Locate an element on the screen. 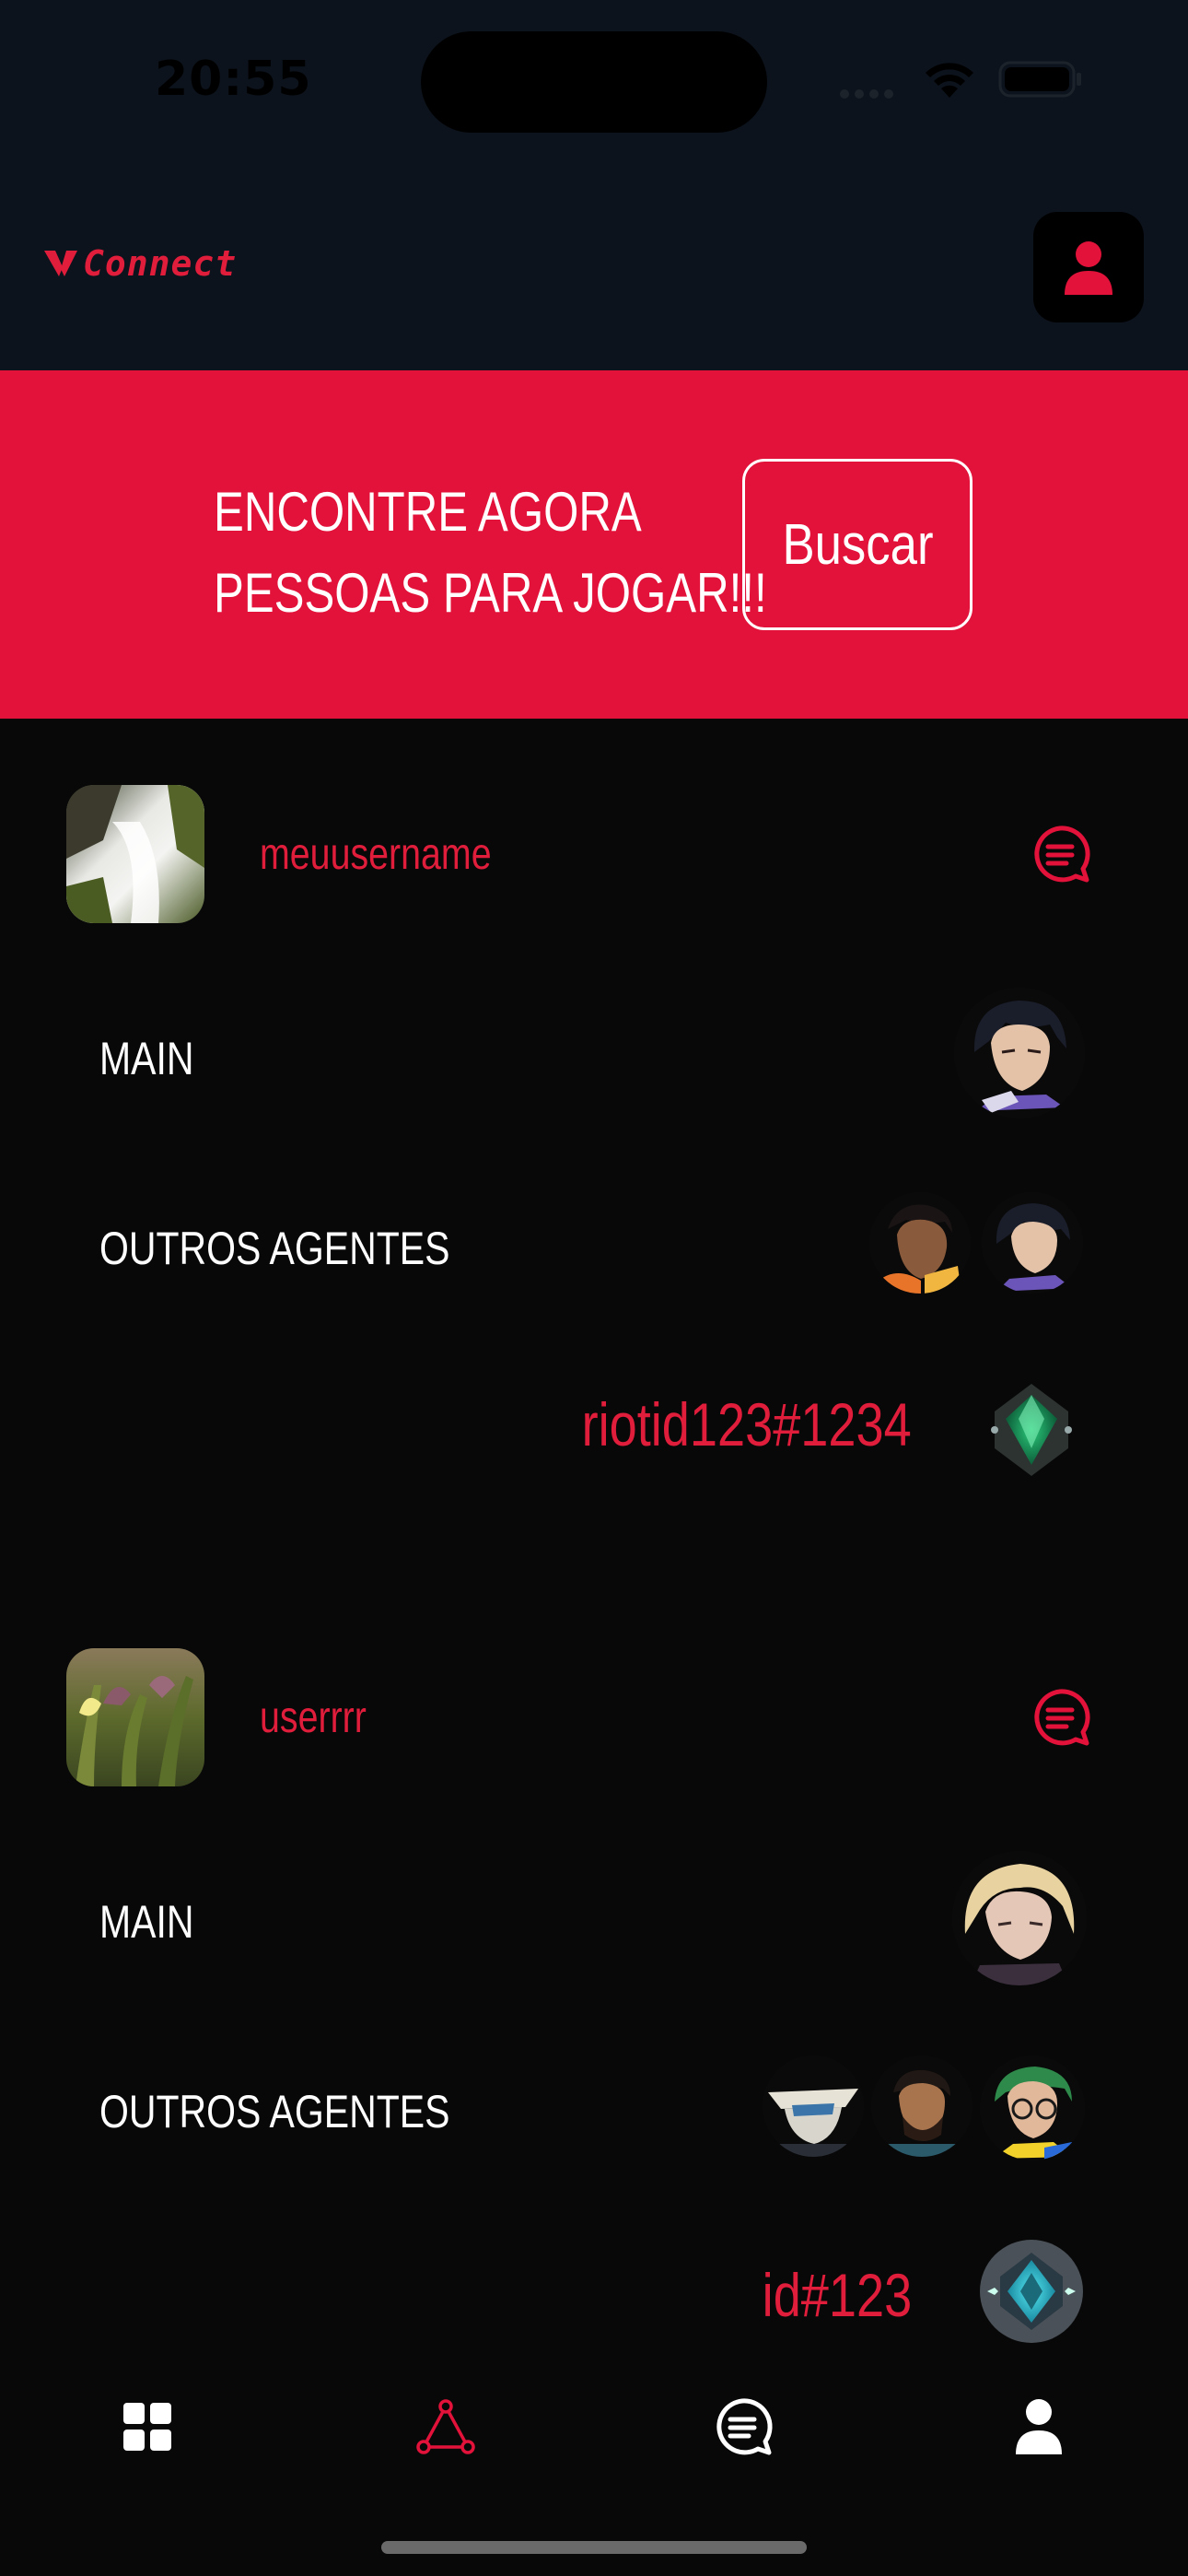 The image size is (1188, 2576). status-time: 20:55 is located at coordinates (233, 79).